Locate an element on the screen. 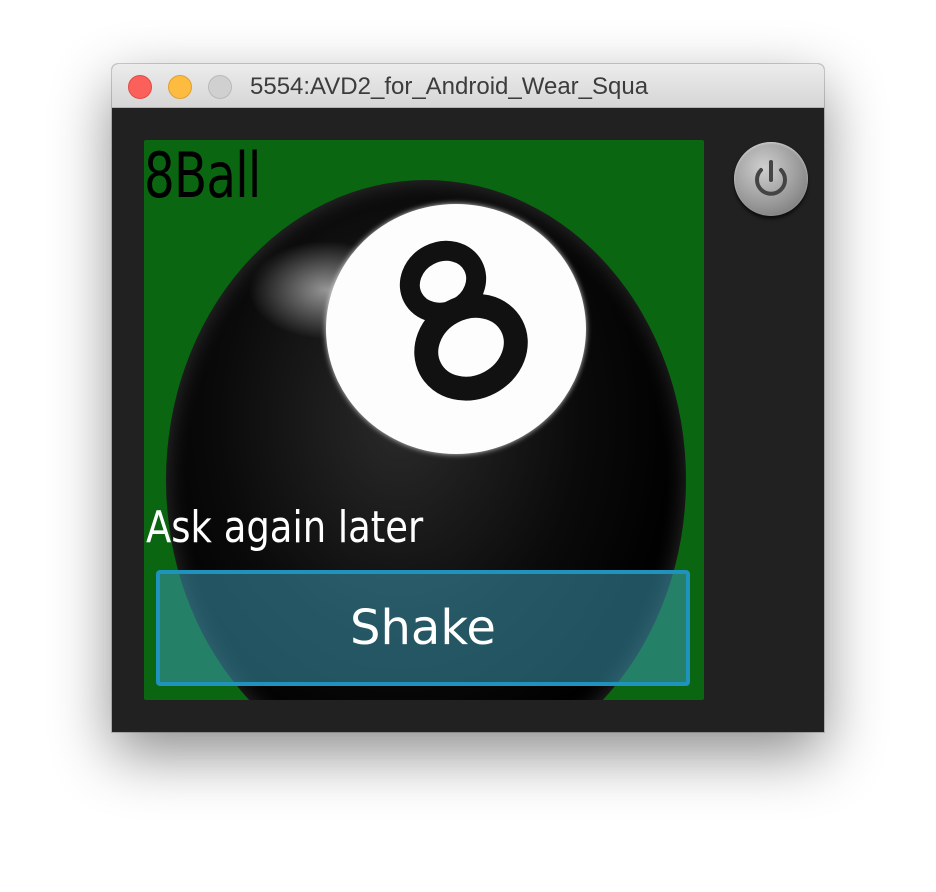 The height and width of the screenshot is (892, 936). eight-ball-face is located at coordinates (456, 329).